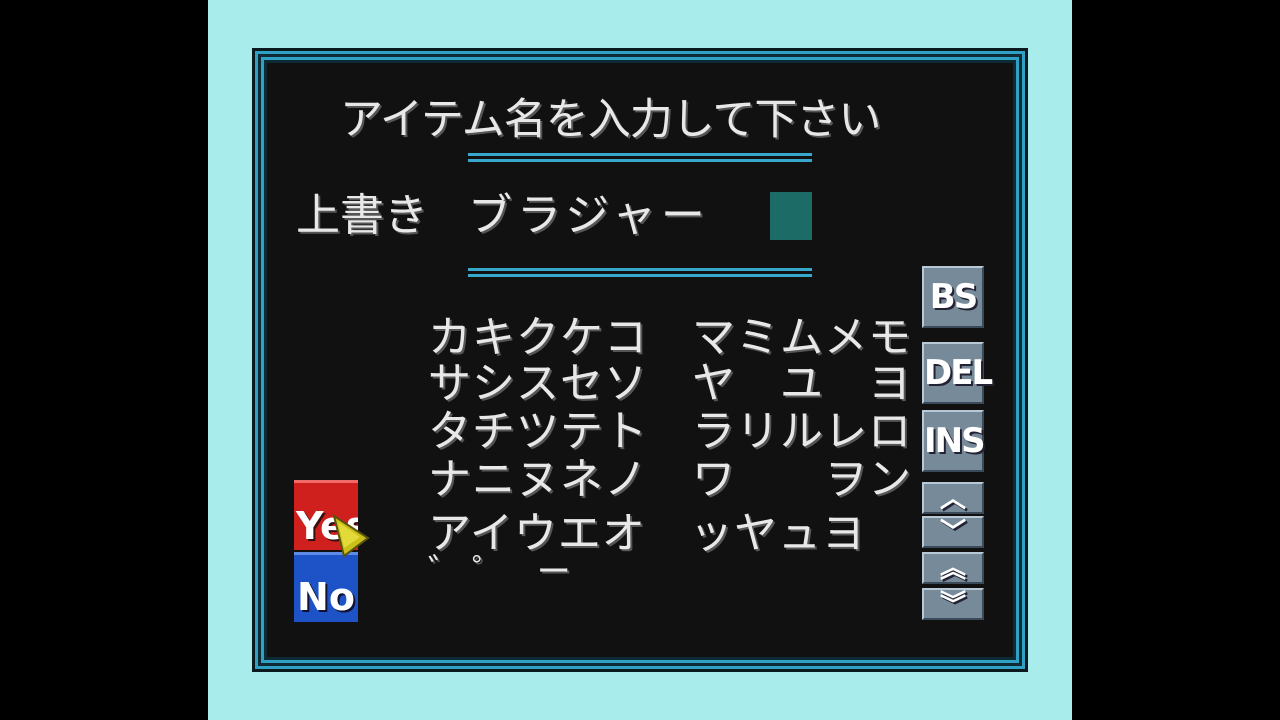  I want to click on insert-button: INS, so click(954, 441).